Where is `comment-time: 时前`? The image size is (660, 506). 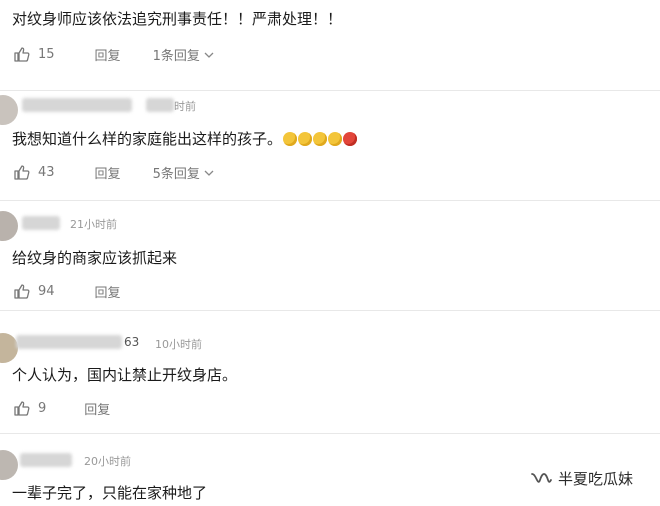
comment-time: 时前 is located at coordinates (185, 106).